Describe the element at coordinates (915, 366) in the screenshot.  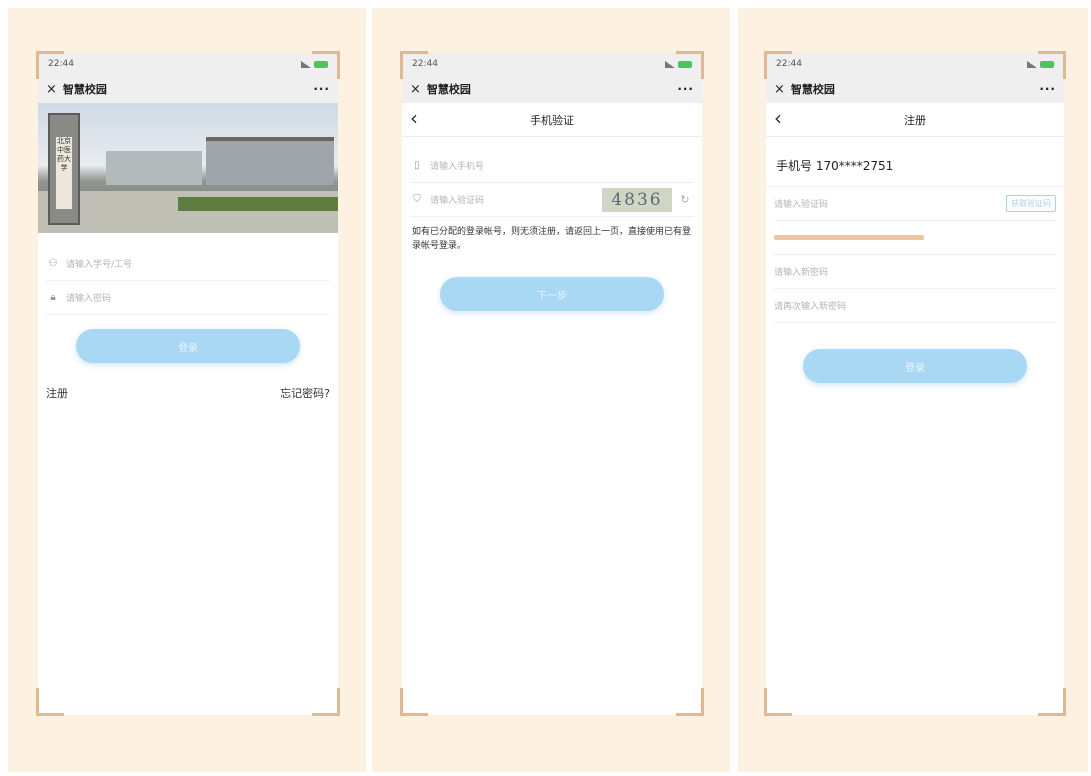
I see `submit-button: 登录` at that location.